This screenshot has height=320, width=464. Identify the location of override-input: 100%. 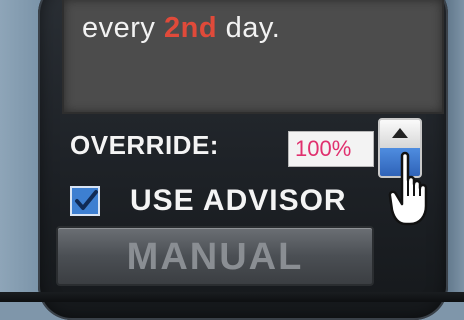
(331, 149).